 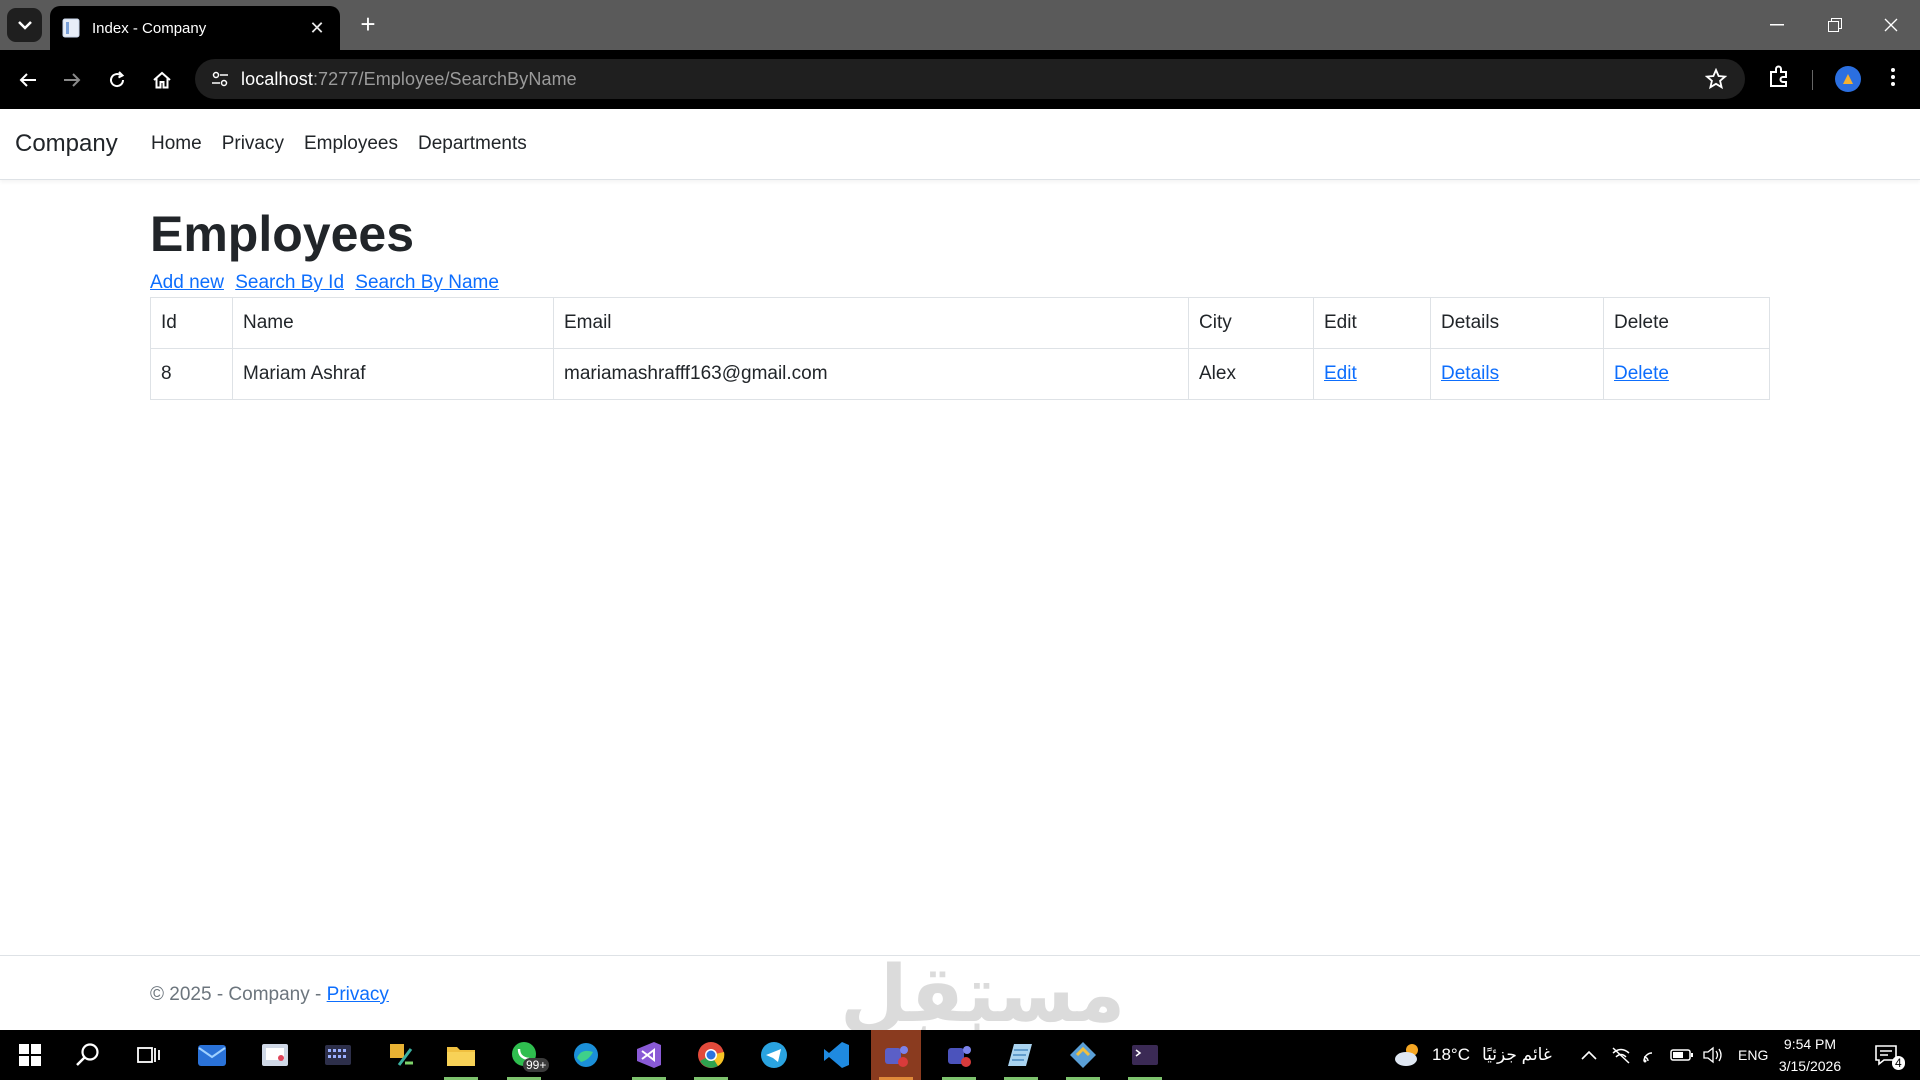 I want to click on page-favicon-icon, so click(x=71, y=28).